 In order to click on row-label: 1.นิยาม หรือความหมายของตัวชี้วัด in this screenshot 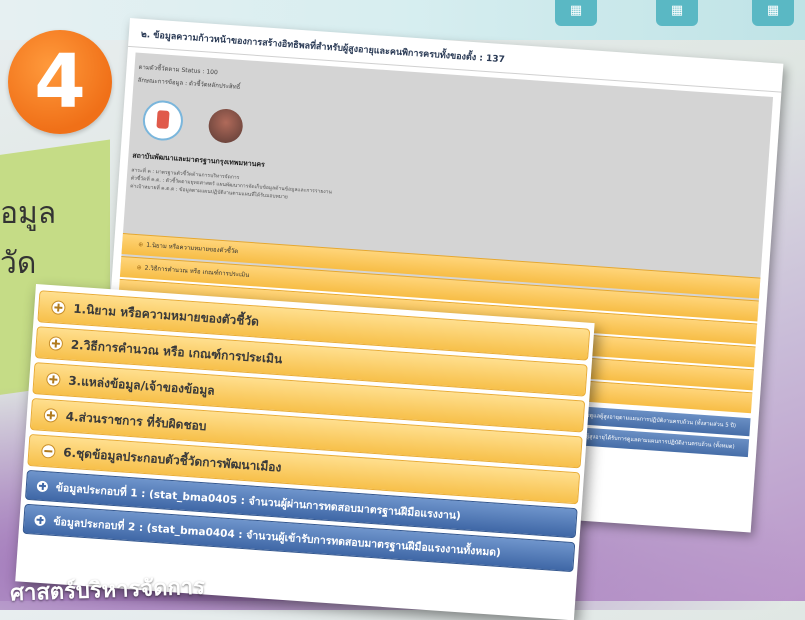, I will do `click(192, 248)`.